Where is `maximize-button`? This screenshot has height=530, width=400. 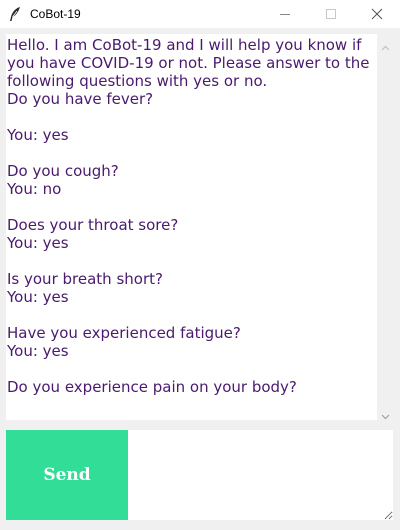
maximize-button is located at coordinates (331, 14).